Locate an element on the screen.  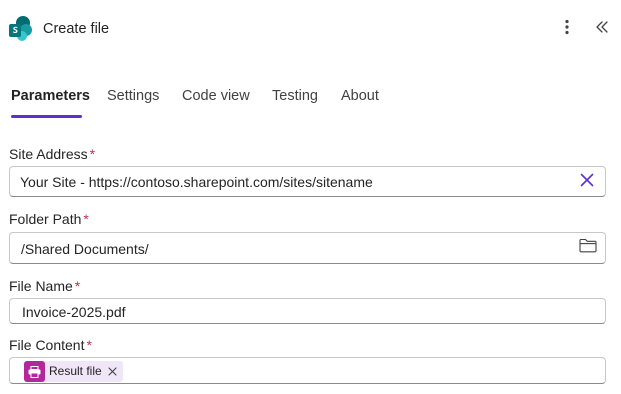
file-content-label: File Content * is located at coordinates (50, 345).